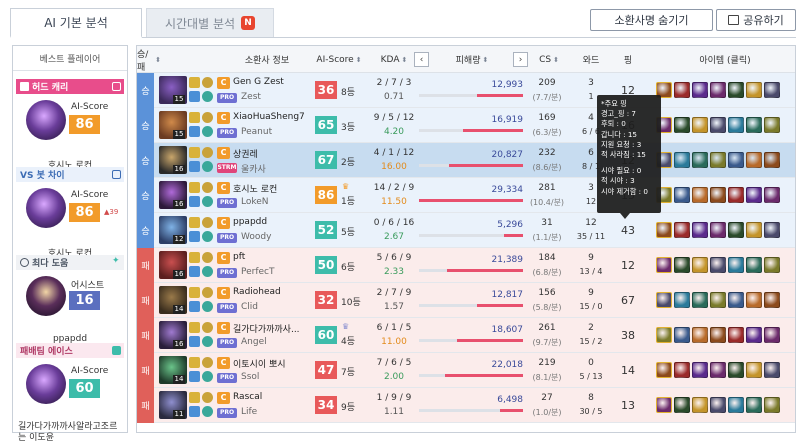 The height and width of the screenshot is (446, 800). Describe the element at coordinates (421, 59) in the screenshot. I see `chevron-left-icon: ‹` at that location.